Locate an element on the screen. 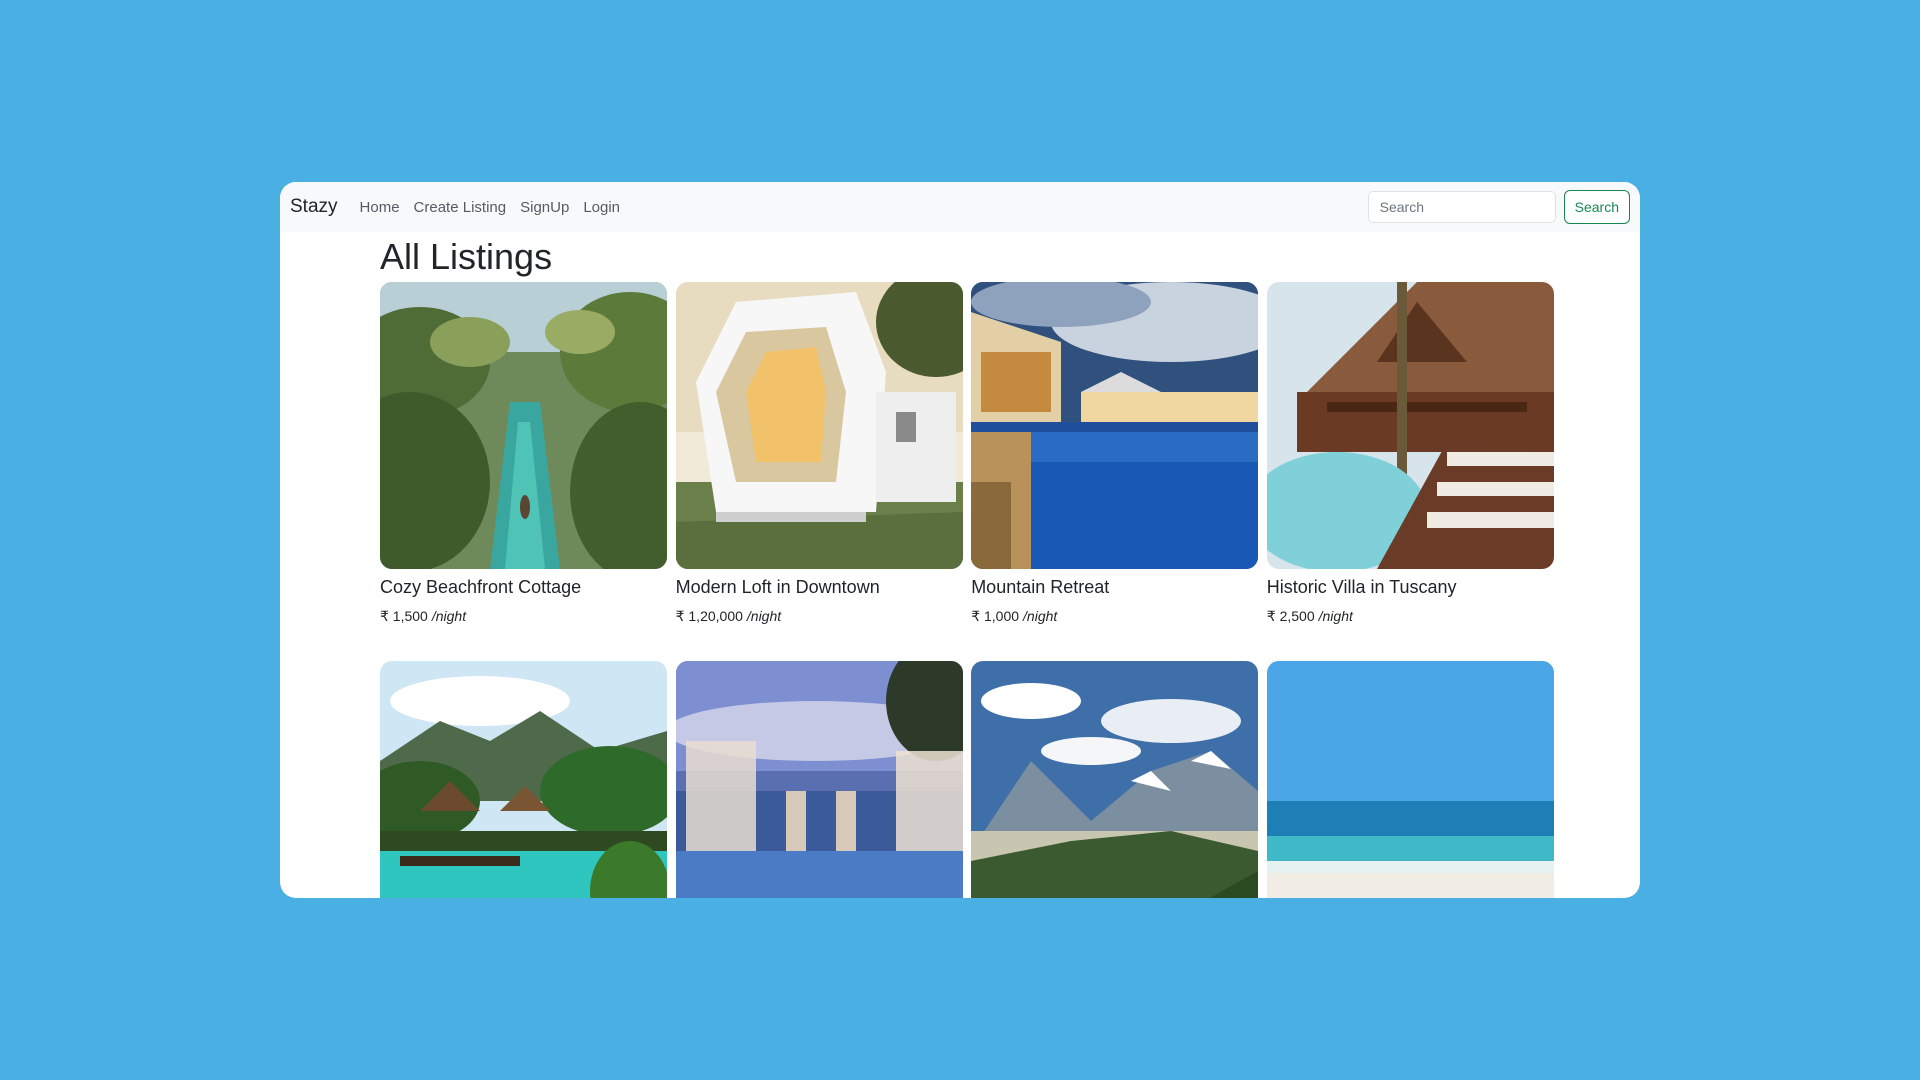 The image size is (1920, 1080). listing-image-wooden-villa-pool is located at coordinates (1410, 425).